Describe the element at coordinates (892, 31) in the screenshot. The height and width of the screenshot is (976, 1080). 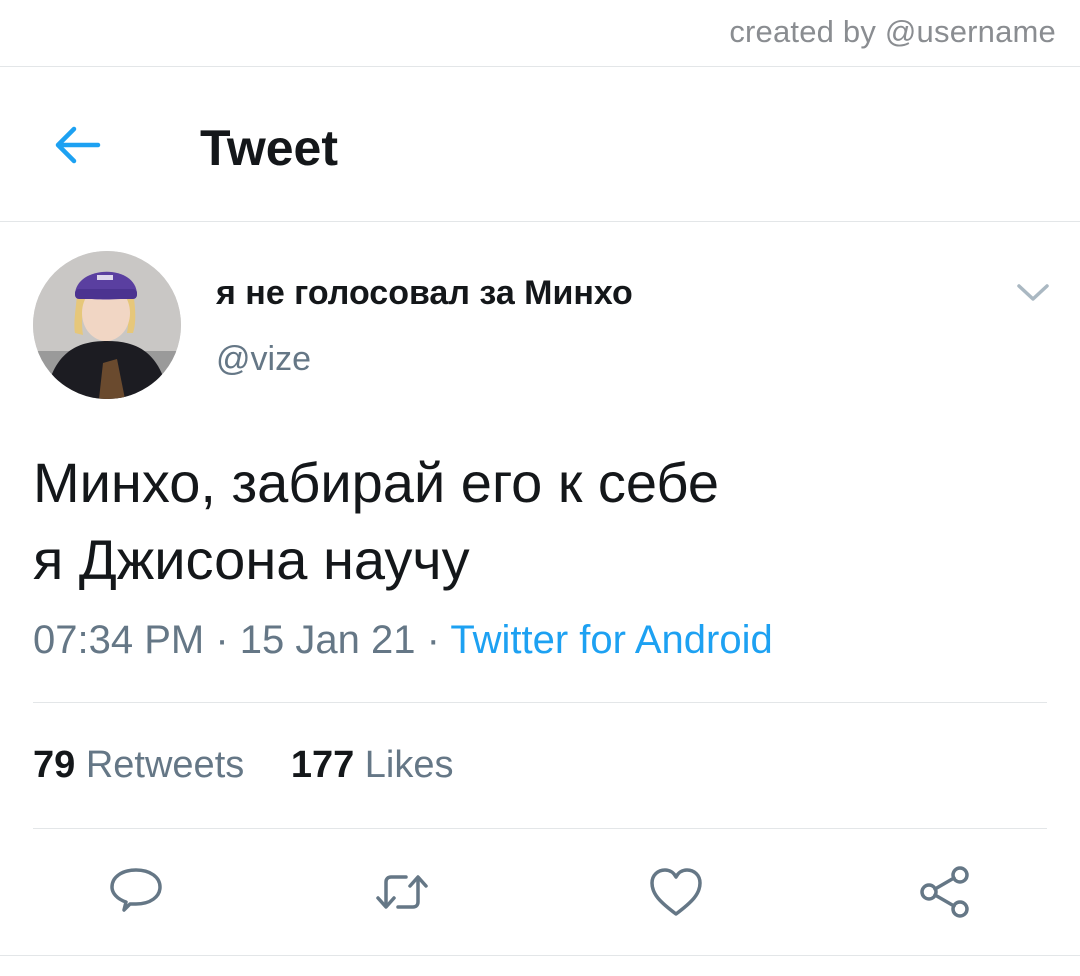
I see `credit-text: created by @username` at that location.